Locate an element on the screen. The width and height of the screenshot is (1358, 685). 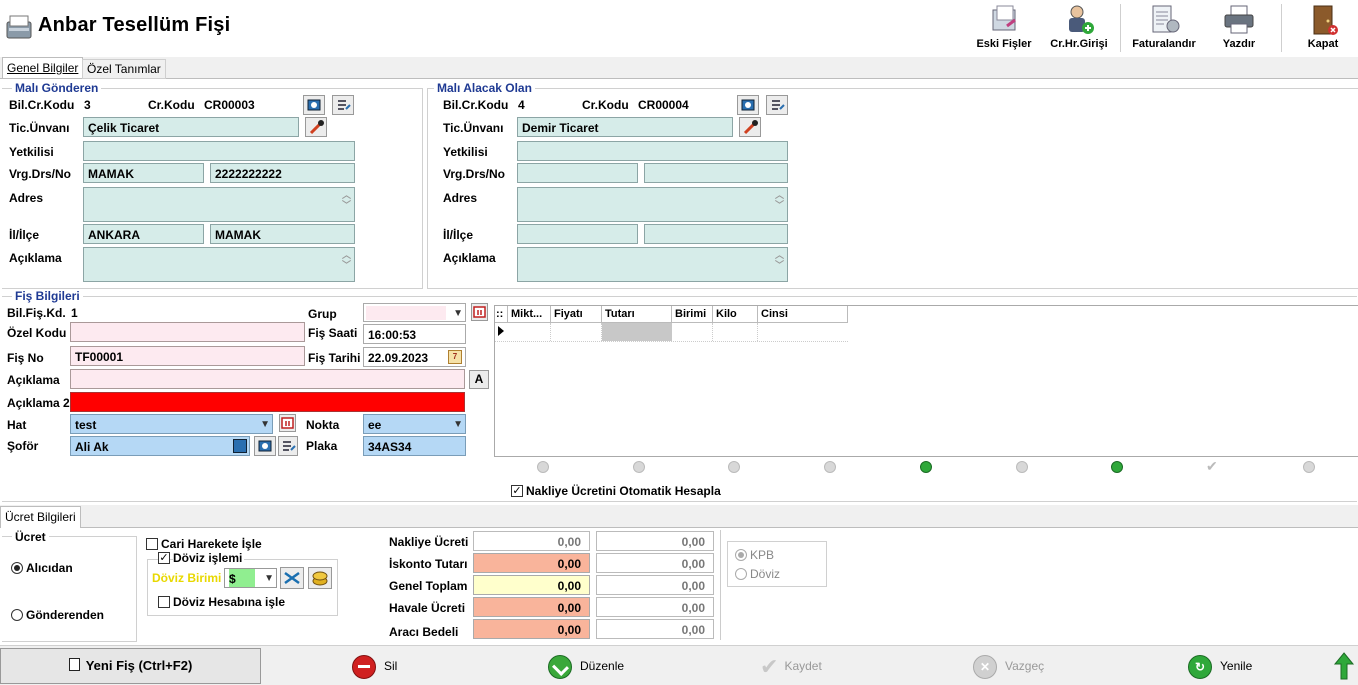
receiver-pick-button is located at coordinates (750, 127).